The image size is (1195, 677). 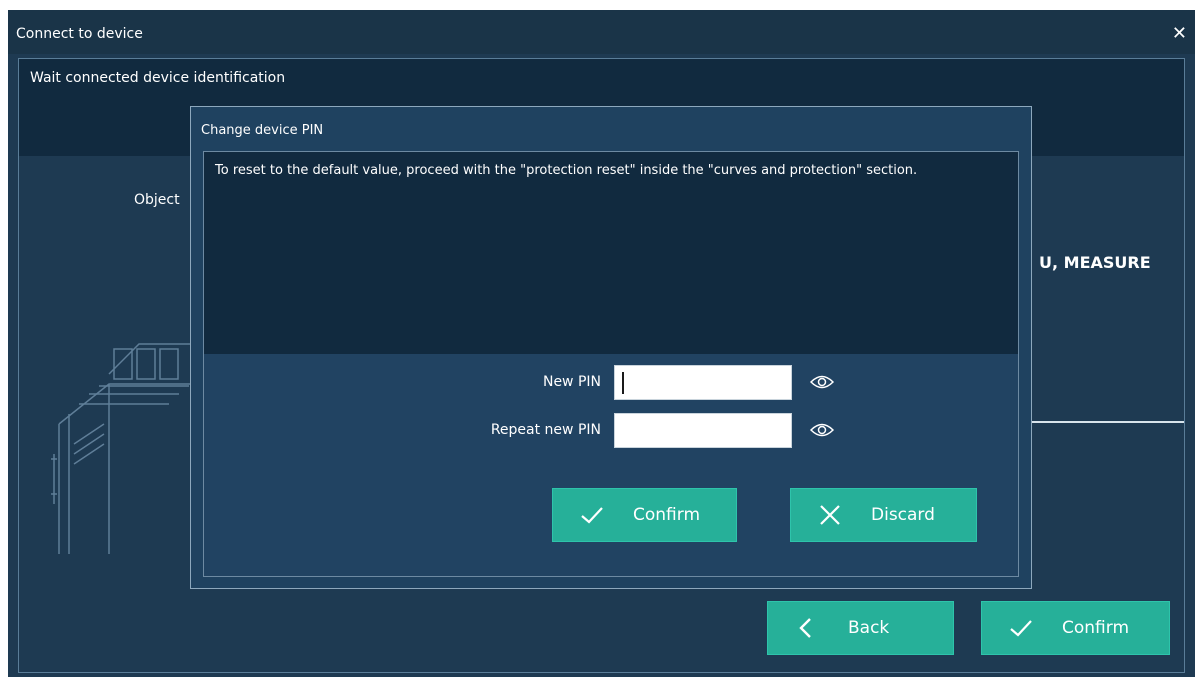 What do you see at coordinates (1179, 33) in the screenshot?
I see `close-icon: ✕` at bounding box center [1179, 33].